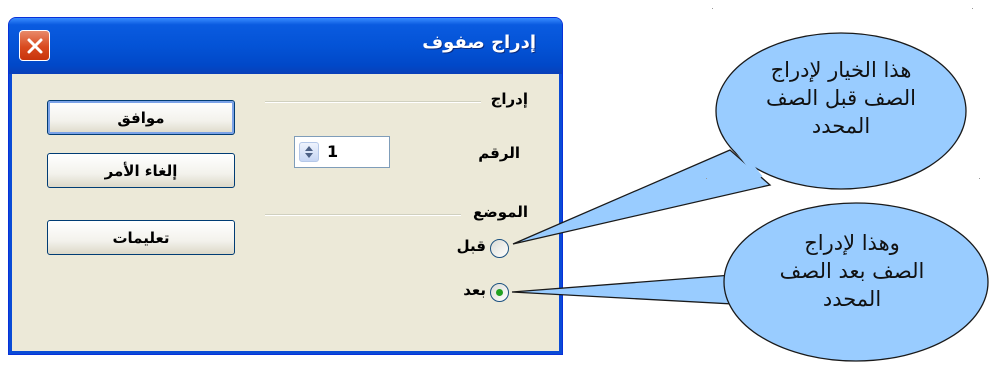 The image size is (989, 367). I want to click on callout-after-text: وهذا لإدراج الصف بعد الصف المحدد, so click(852, 271).